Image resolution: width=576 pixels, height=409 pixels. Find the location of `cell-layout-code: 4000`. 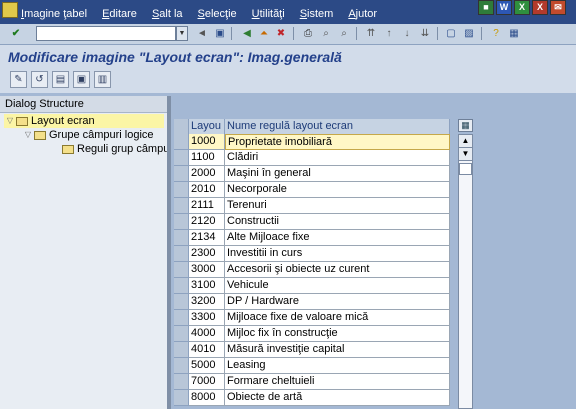

cell-layout-code: 4000 is located at coordinates (207, 334).